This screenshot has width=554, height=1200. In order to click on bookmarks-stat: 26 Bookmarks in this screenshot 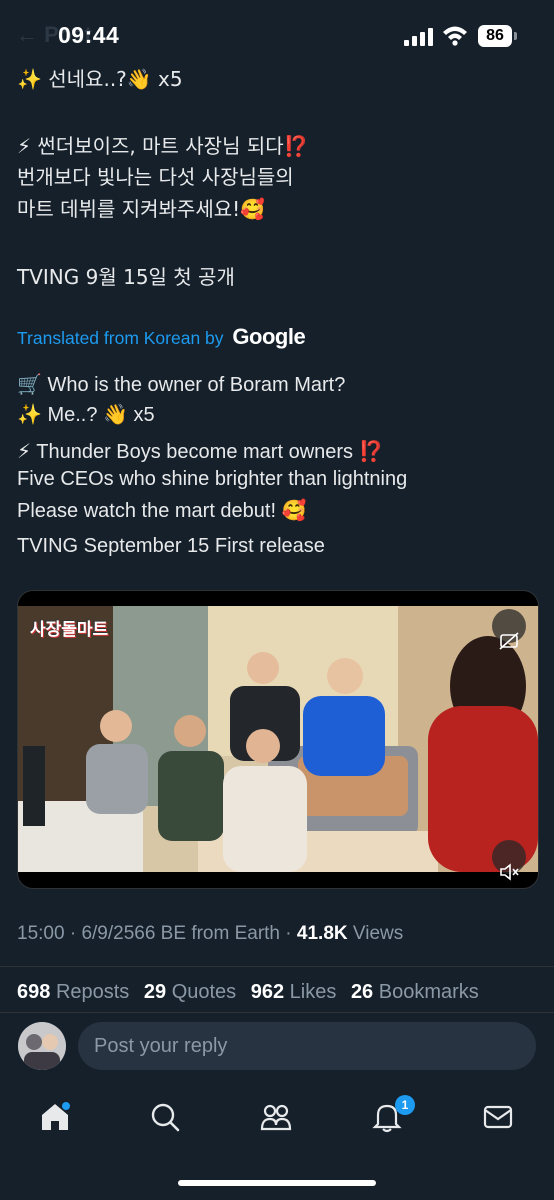, I will do `click(415, 992)`.